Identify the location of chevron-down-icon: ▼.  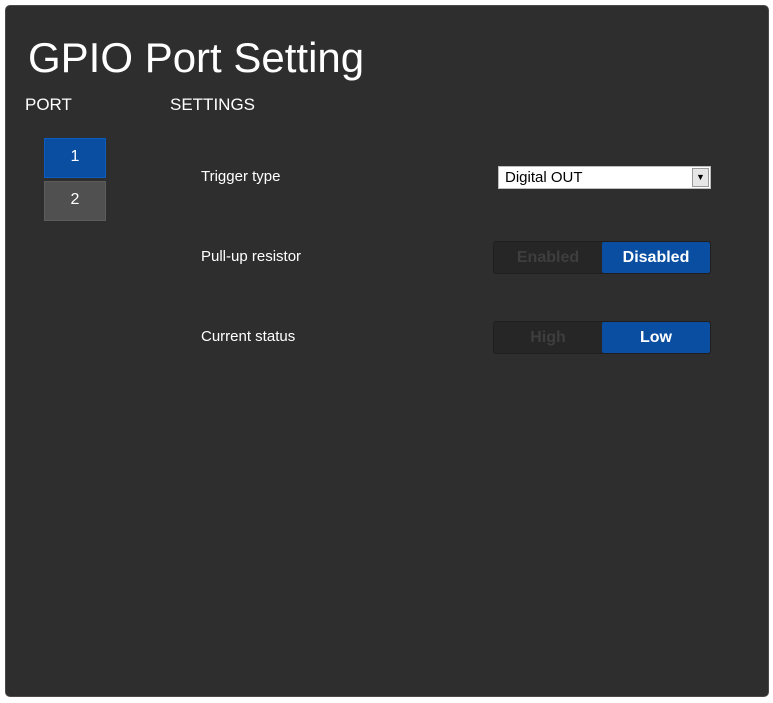
(700, 177).